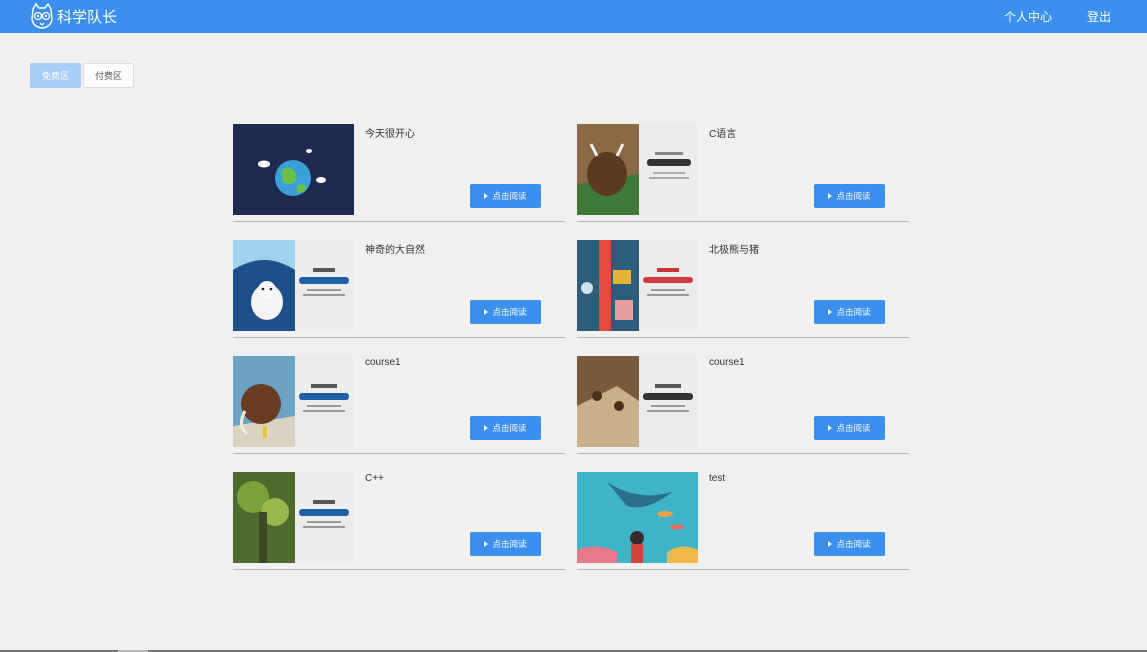 The image size is (1147, 652). What do you see at coordinates (399, 289) in the screenshot?
I see `course-card: 神奇的大自然 点击阅读` at bounding box center [399, 289].